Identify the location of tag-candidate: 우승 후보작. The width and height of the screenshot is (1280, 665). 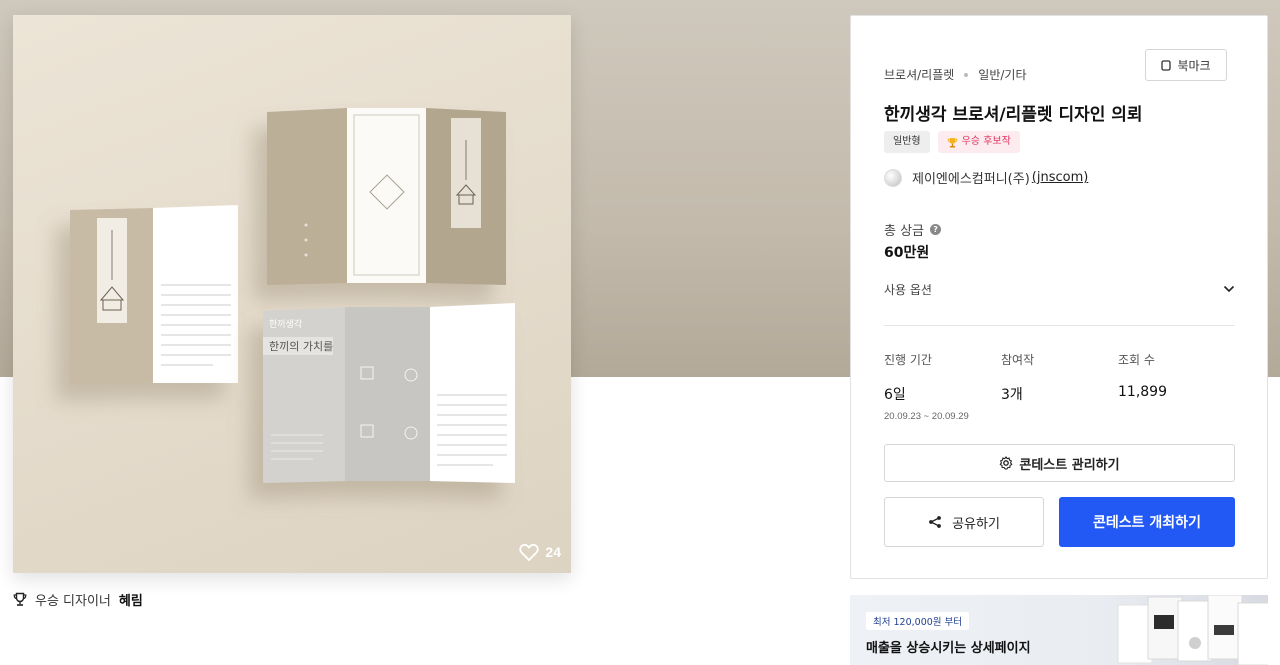
(978, 142).